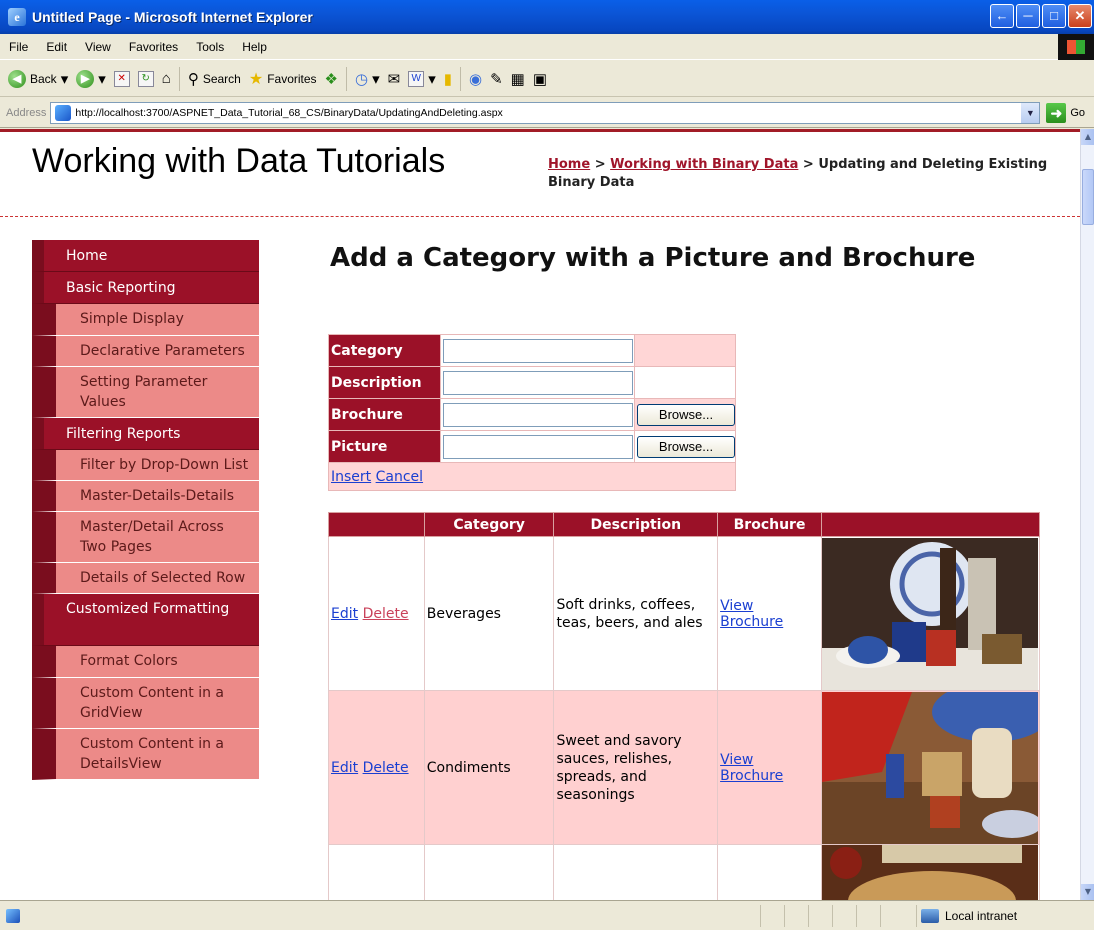 This screenshot has width=1094, height=930. I want to click on globe-icon: ◉, so click(476, 79).